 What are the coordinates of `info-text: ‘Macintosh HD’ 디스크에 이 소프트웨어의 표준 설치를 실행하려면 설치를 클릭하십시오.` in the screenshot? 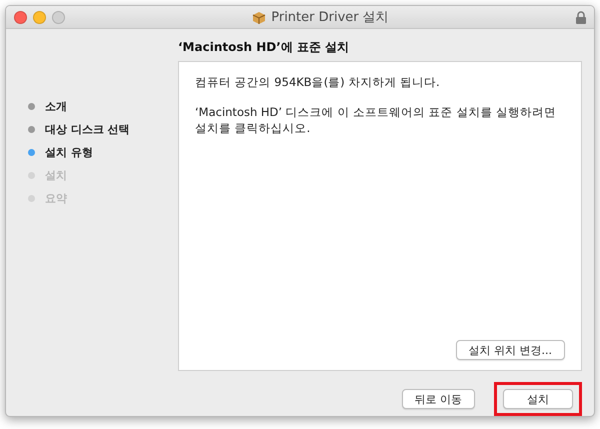 It's located at (376, 120).